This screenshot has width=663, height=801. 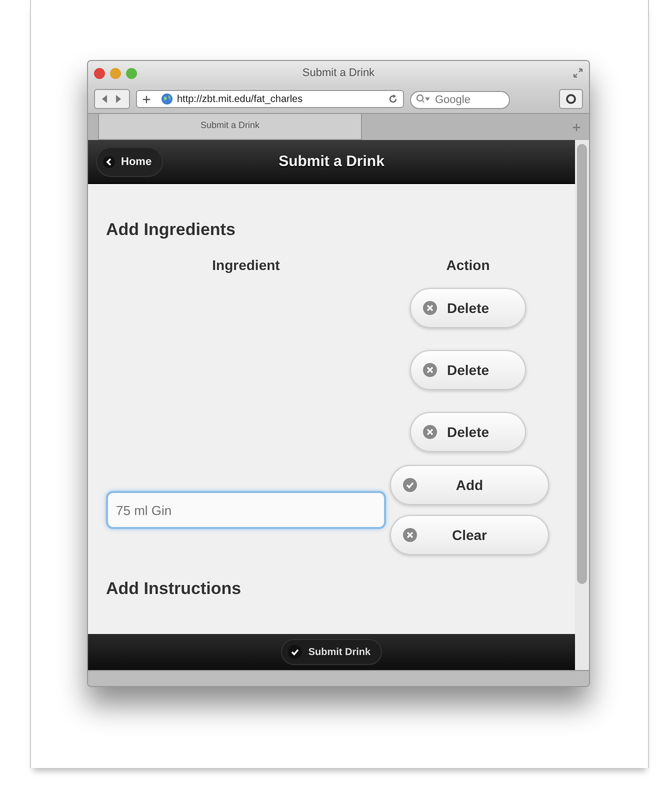 What do you see at coordinates (468, 265) in the screenshot?
I see `column-header: Action` at bounding box center [468, 265].